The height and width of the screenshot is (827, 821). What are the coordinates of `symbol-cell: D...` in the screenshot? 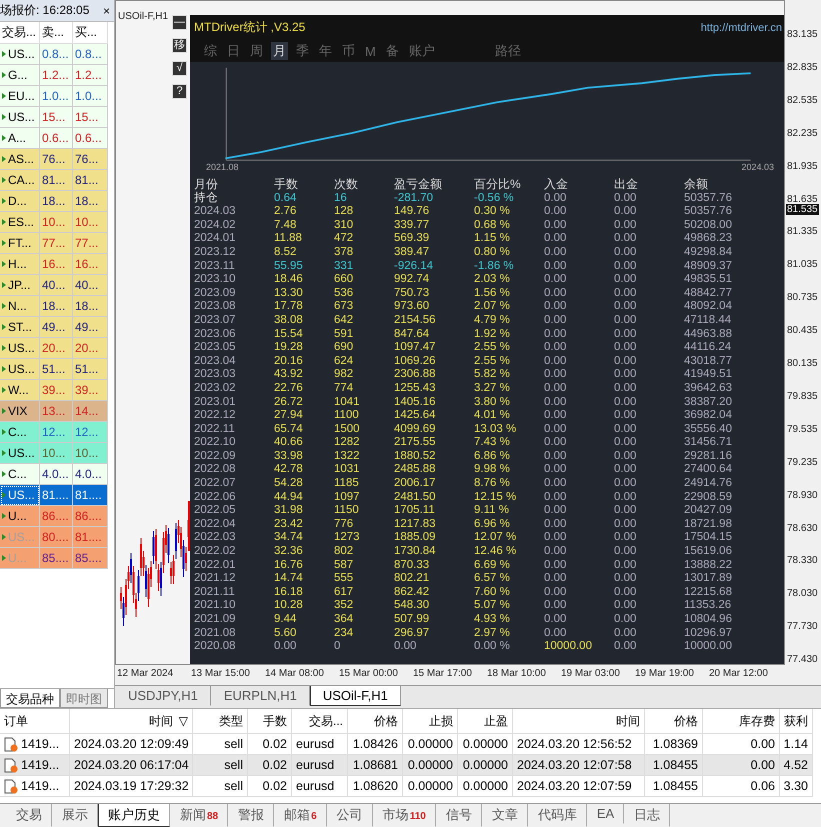 It's located at (20, 201).